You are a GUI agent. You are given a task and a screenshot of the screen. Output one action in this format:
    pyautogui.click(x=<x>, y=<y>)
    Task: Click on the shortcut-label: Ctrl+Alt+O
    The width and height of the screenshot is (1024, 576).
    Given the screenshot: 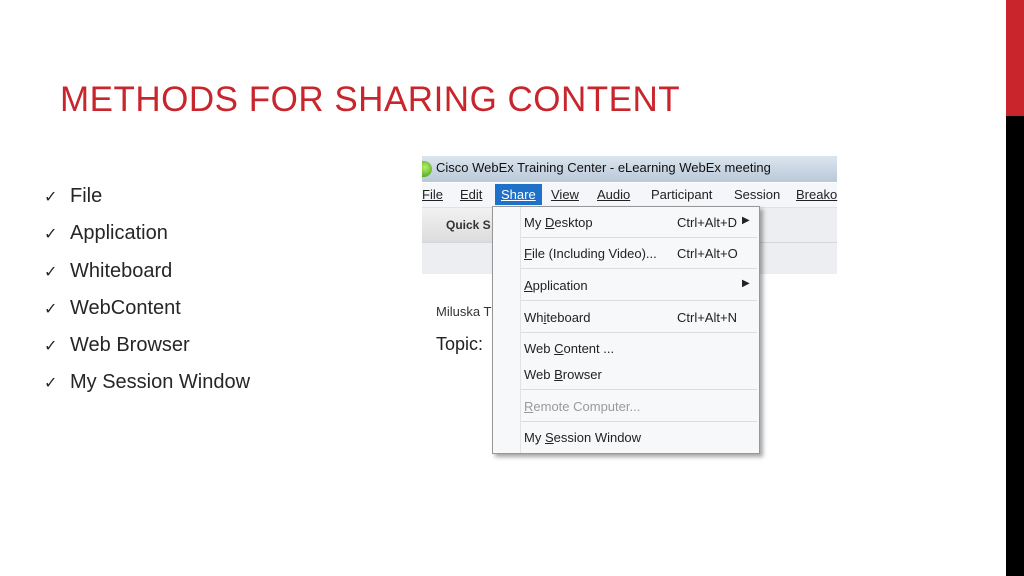 What is the action you would take?
    pyautogui.click(x=707, y=253)
    